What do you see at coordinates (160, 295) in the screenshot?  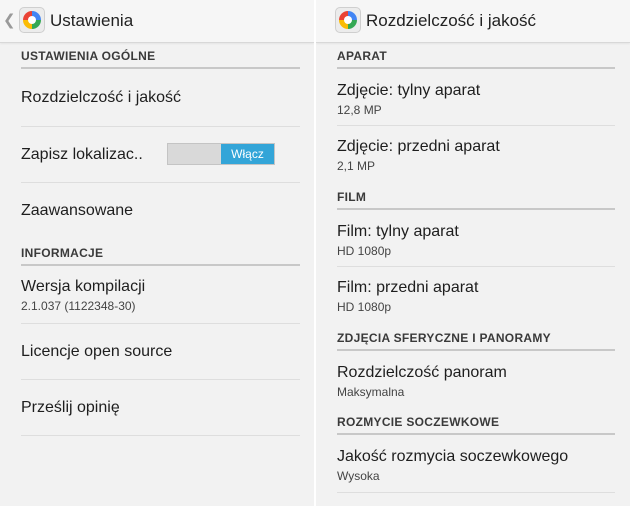 I see `settings-item-build-version: Wersja kompilacji 2.1.037 (1122348-30)` at bounding box center [160, 295].